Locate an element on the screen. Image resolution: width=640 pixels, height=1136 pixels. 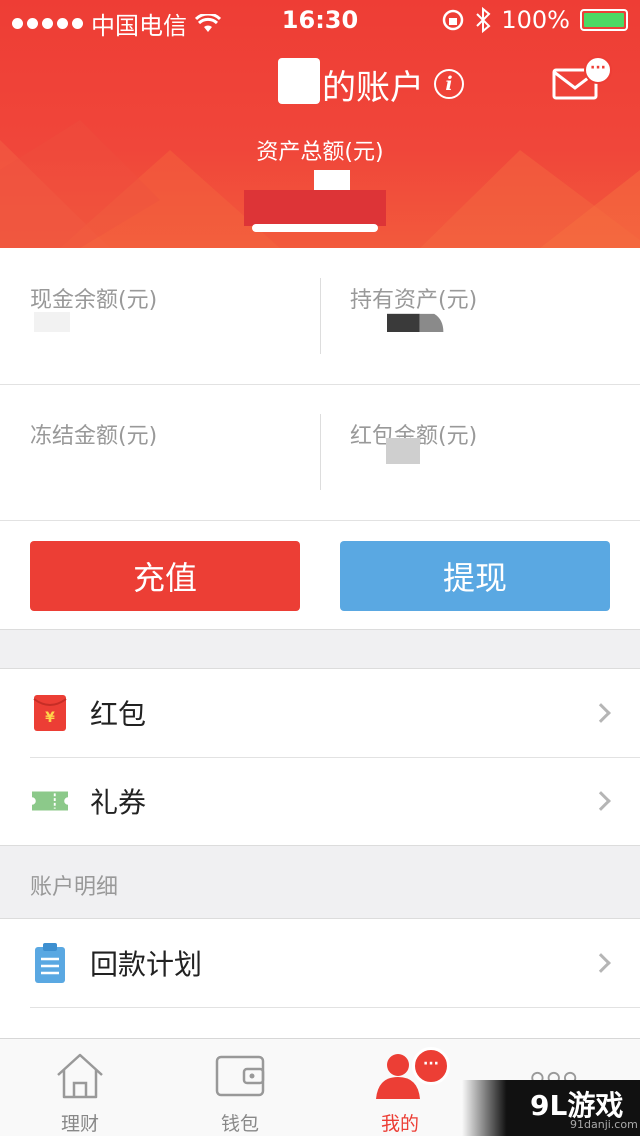
status-bar: 中国电信 16:30 100% is located at coordinates (320, 20).